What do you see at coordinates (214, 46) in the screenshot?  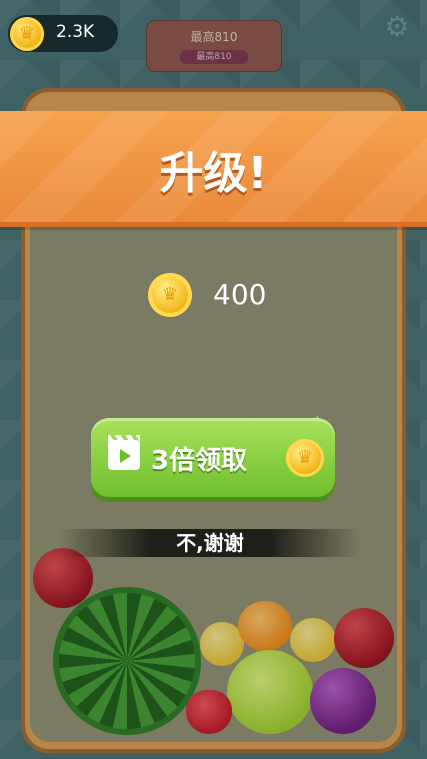 I see `best-score-panel: 最高810 最高810` at bounding box center [214, 46].